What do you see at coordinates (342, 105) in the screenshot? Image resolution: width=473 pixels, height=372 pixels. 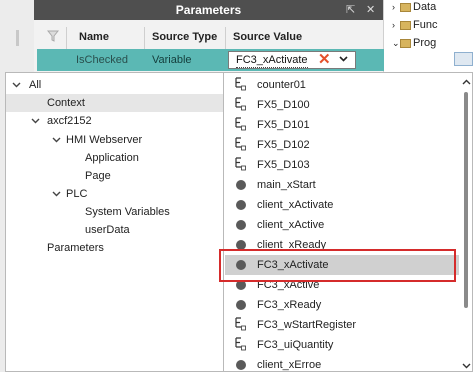 I see `list-item: FX5_D100` at bounding box center [342, 105].